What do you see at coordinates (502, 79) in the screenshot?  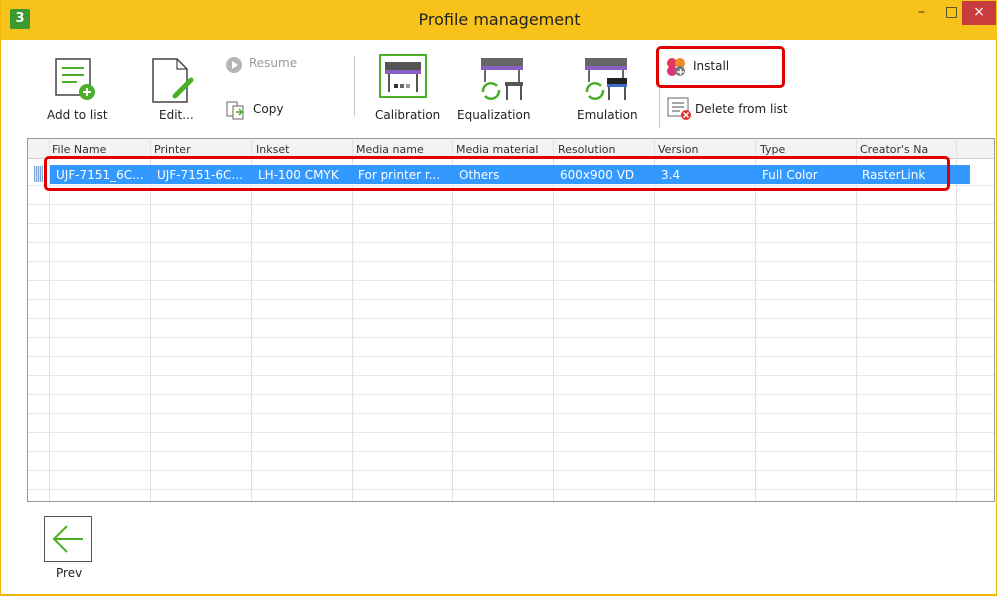 I see `equalization-printer-icon` at bounding box center [502, 79].